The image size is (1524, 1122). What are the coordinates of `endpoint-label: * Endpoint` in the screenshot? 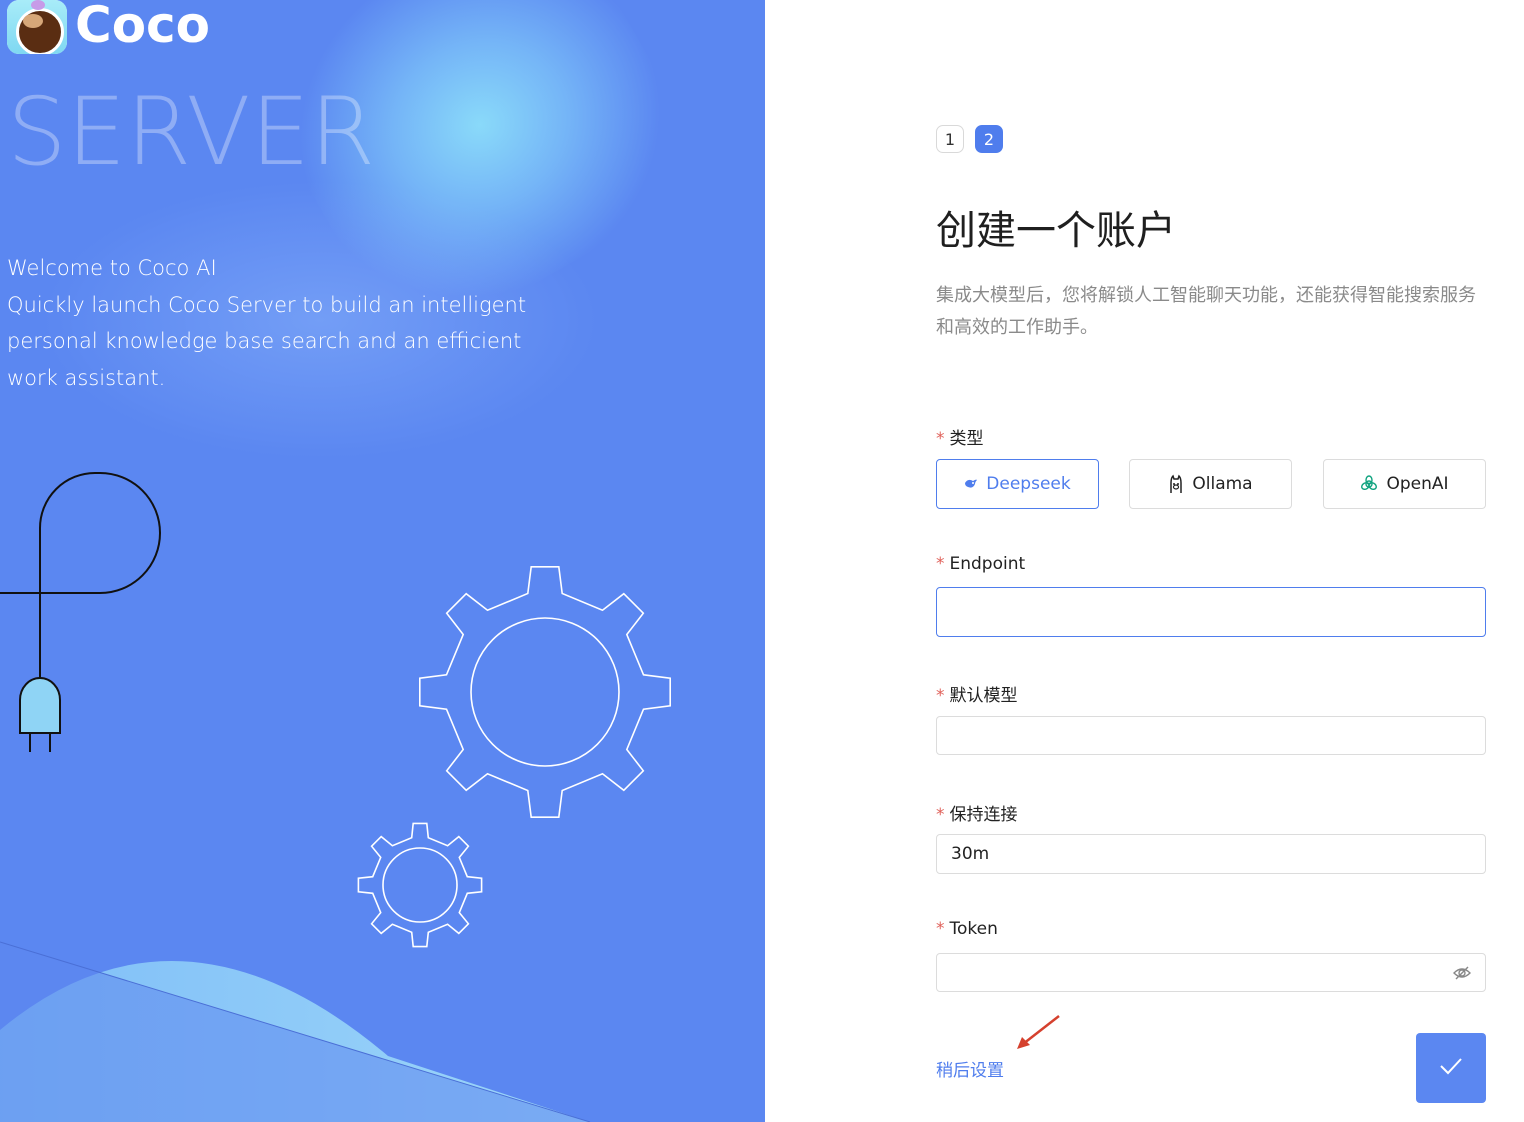 It's located at (980, 564).